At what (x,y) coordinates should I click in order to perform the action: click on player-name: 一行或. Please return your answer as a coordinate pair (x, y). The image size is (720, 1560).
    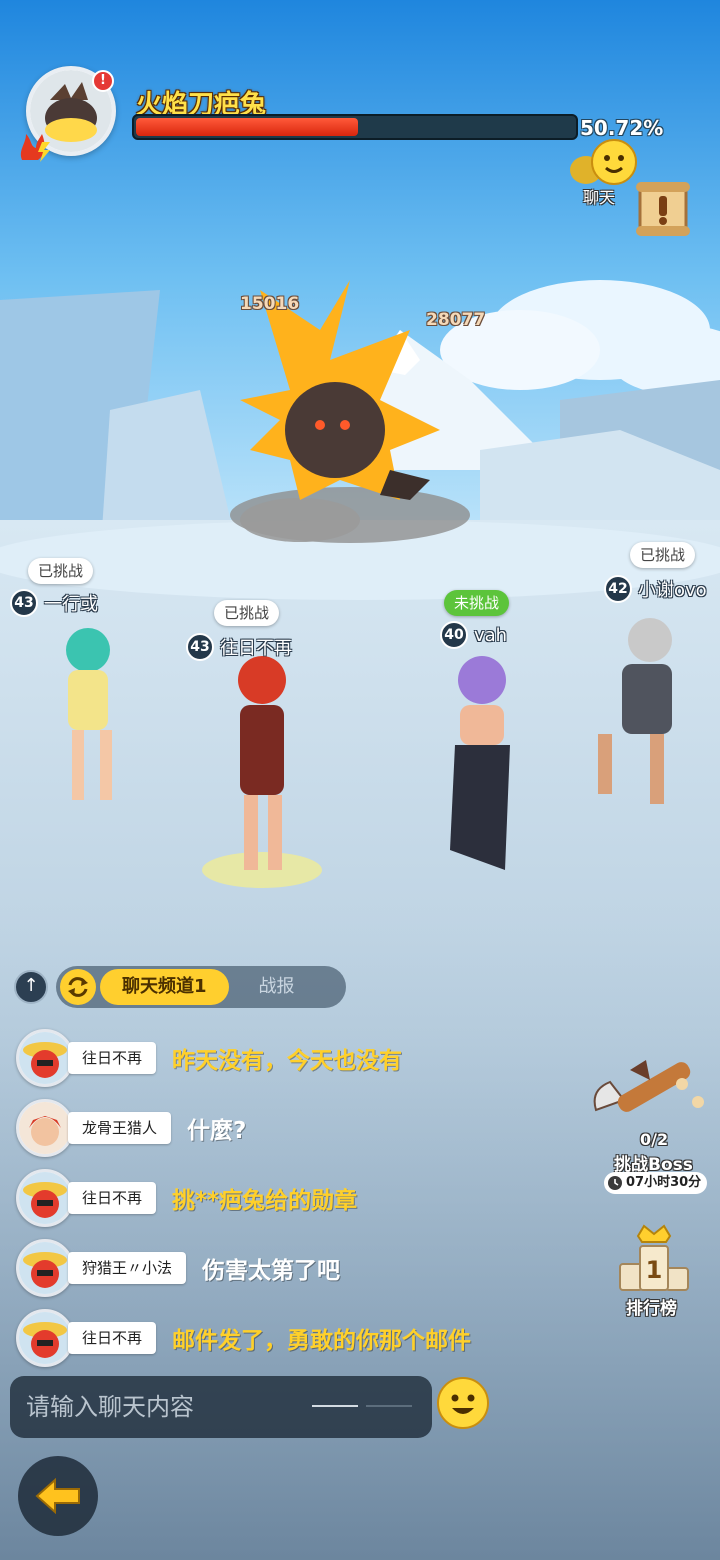
    Looking at the image, I should click on (71, 604).